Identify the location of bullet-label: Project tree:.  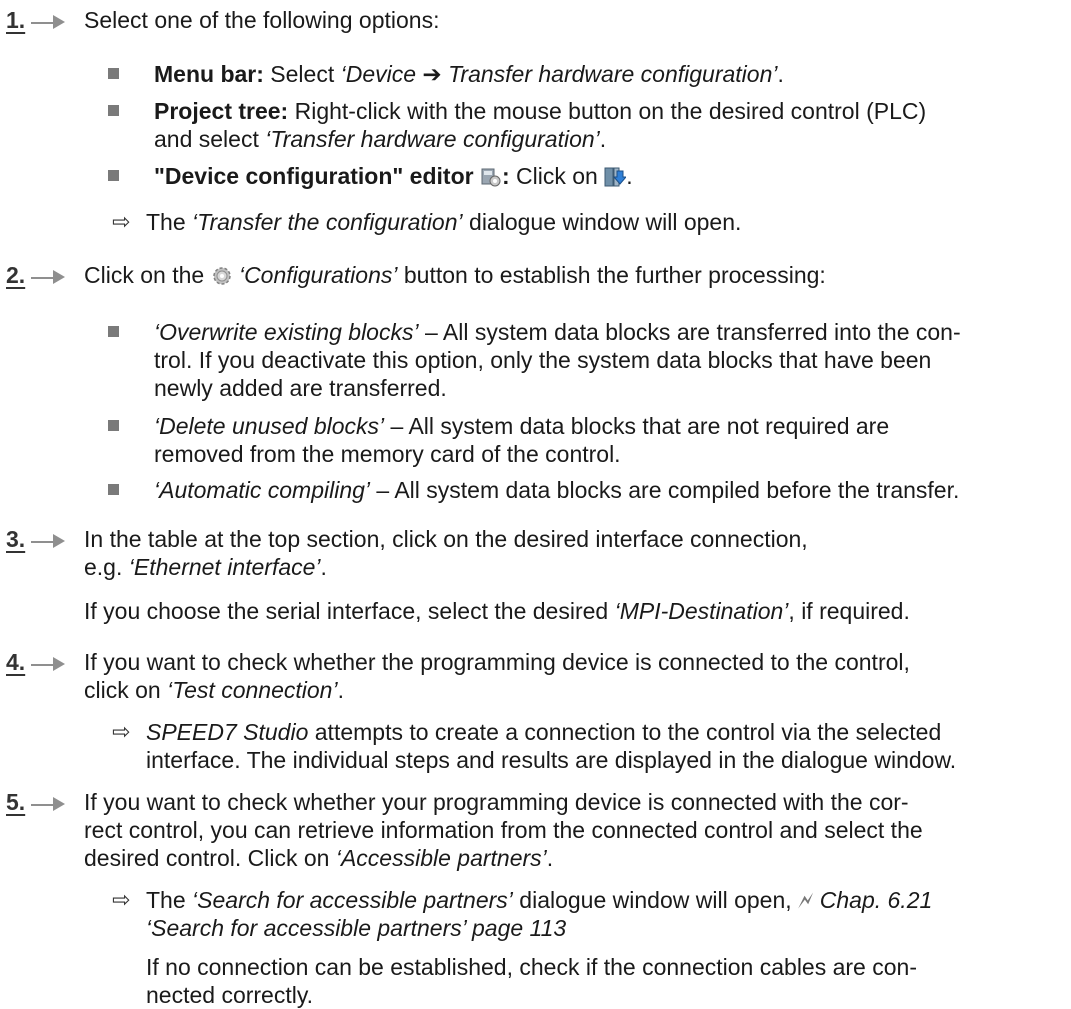
(221, 111).